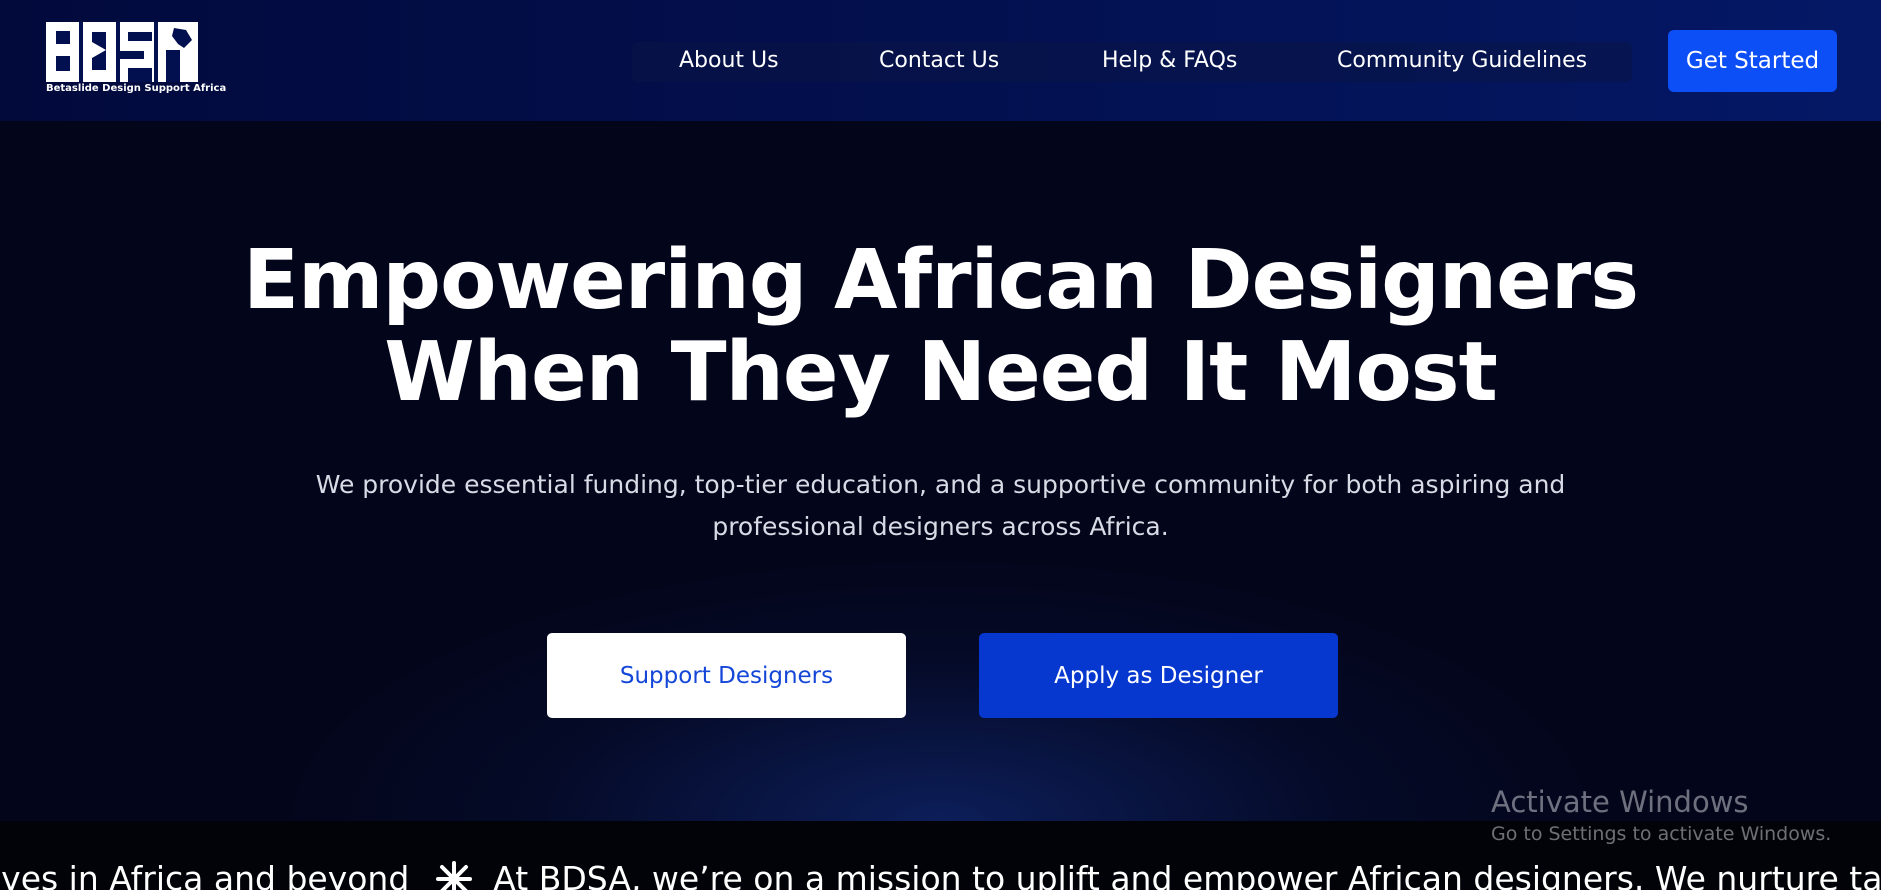 Image resolution: width=1881 pixels, height=890 pixels. I want to click on logo-mark, so click(122, 52).